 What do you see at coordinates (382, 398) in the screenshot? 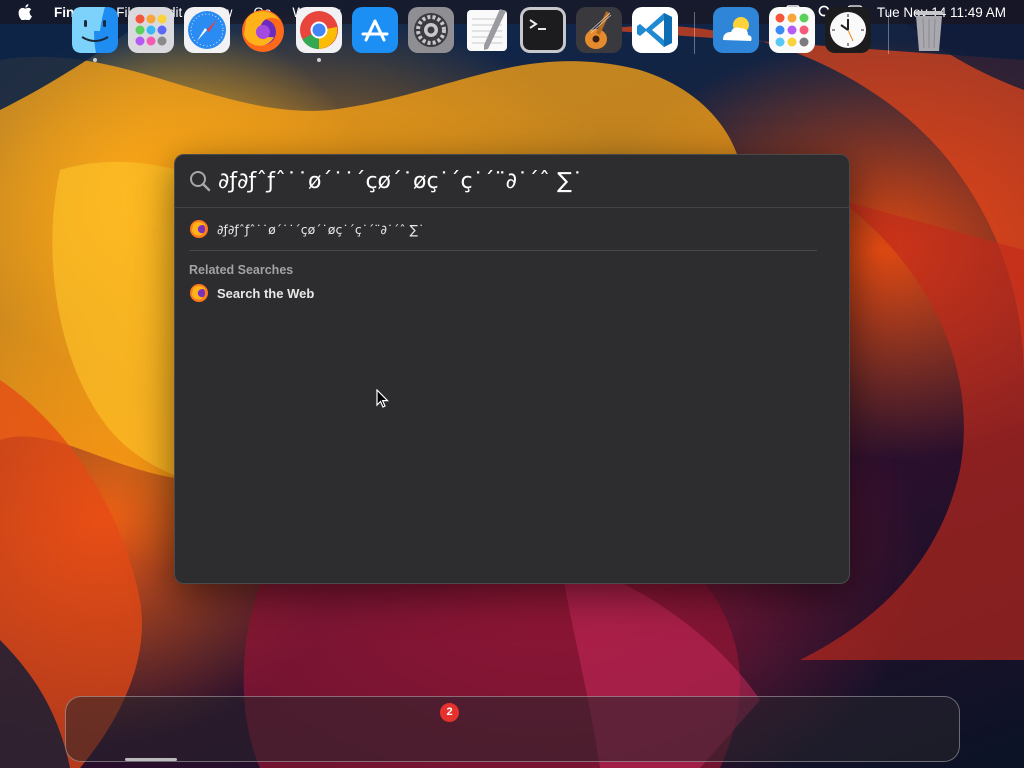
I see `mouse-cursor-icon` at bounding box center [382, 398].